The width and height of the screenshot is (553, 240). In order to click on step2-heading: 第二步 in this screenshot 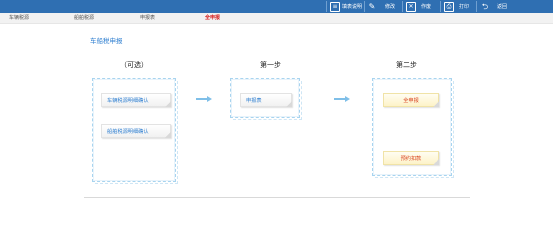, I will do `click(406, 65)`.